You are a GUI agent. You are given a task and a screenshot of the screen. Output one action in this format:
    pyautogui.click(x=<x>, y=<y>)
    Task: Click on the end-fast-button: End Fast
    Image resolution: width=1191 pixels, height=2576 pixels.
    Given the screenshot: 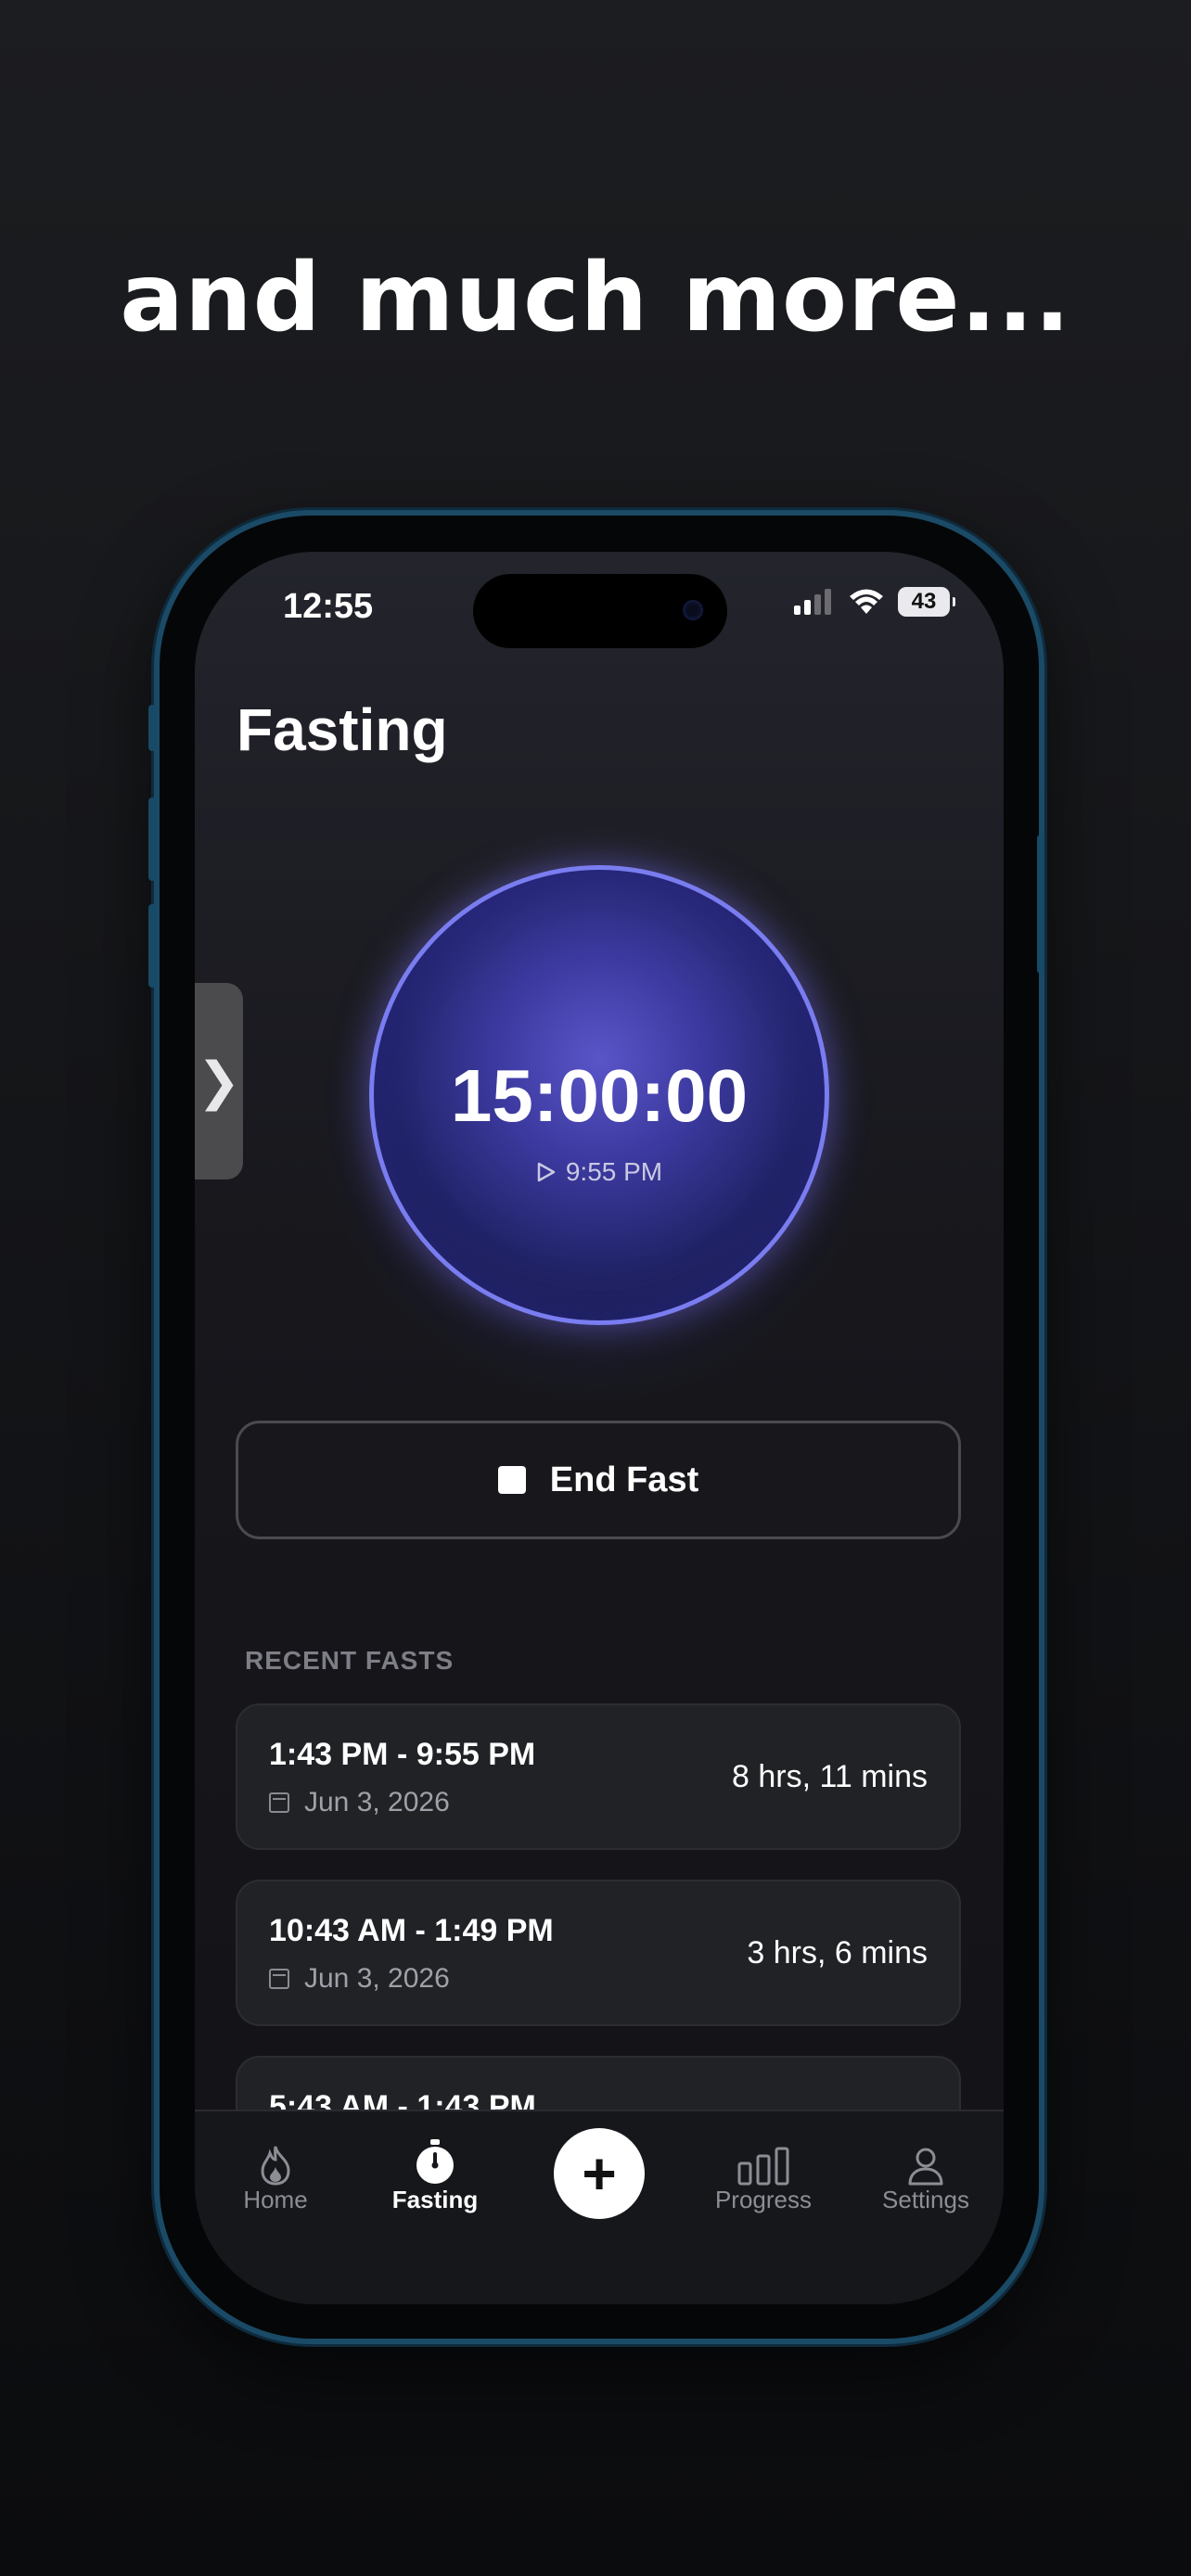 What is the action you would take?
    pyautogui.click(x=598, y=1480)
    